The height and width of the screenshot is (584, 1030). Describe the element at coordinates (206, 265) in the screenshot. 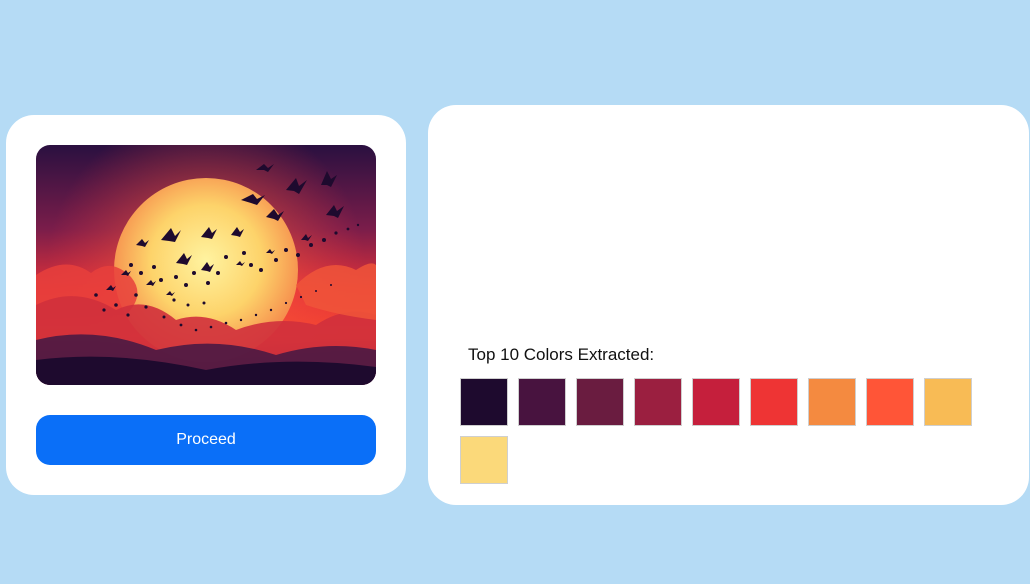

I see `sunset-birds-image` at that location.